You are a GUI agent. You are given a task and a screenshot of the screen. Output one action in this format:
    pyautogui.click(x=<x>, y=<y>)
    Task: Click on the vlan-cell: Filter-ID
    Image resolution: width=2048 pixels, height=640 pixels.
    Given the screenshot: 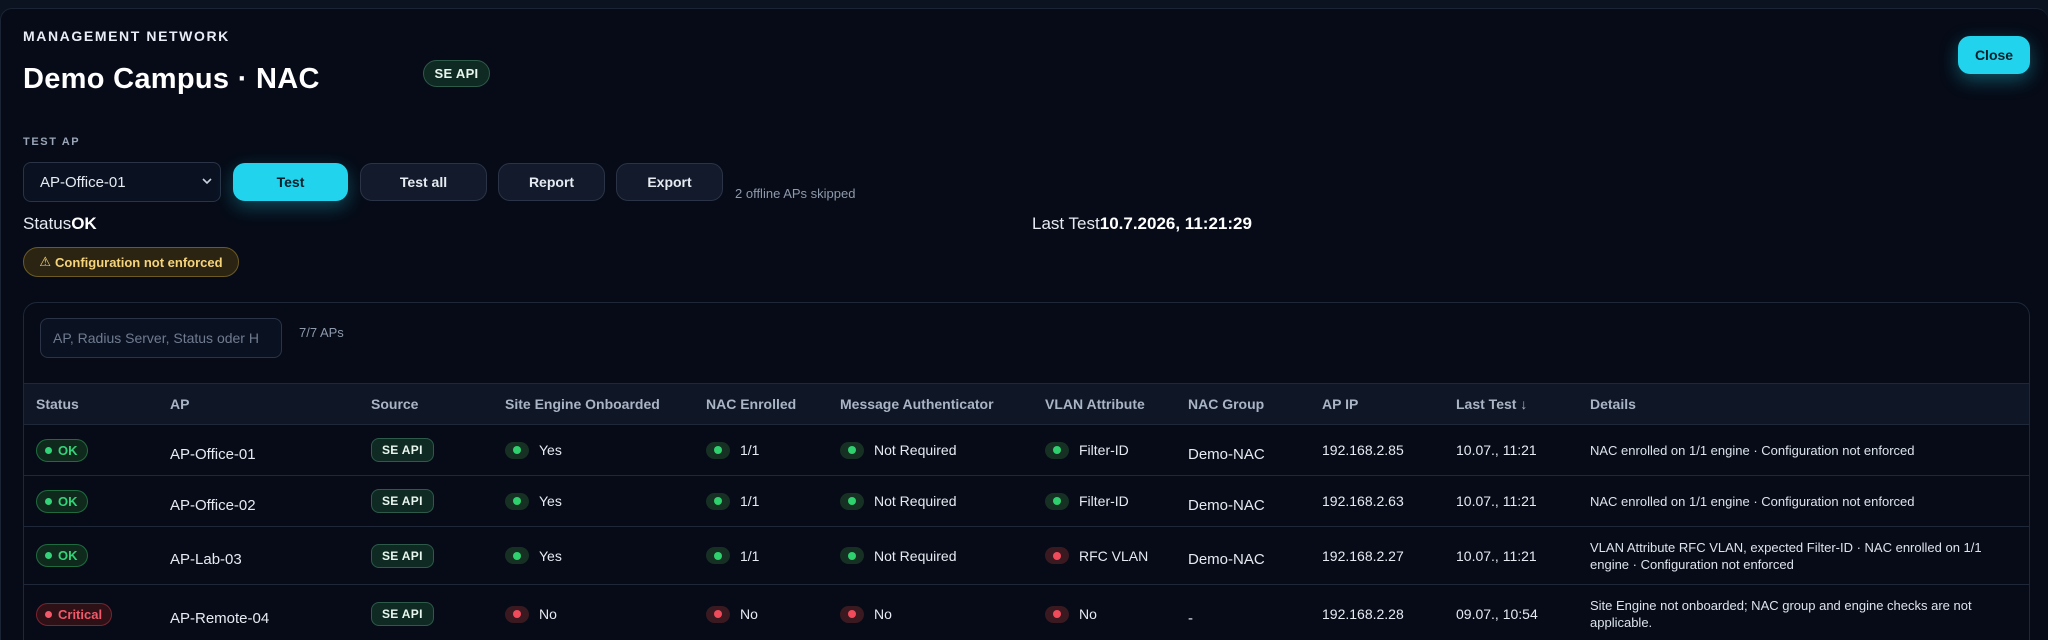 What is the action you would take?
    pyautogui.click(x=1104, y=450)
    